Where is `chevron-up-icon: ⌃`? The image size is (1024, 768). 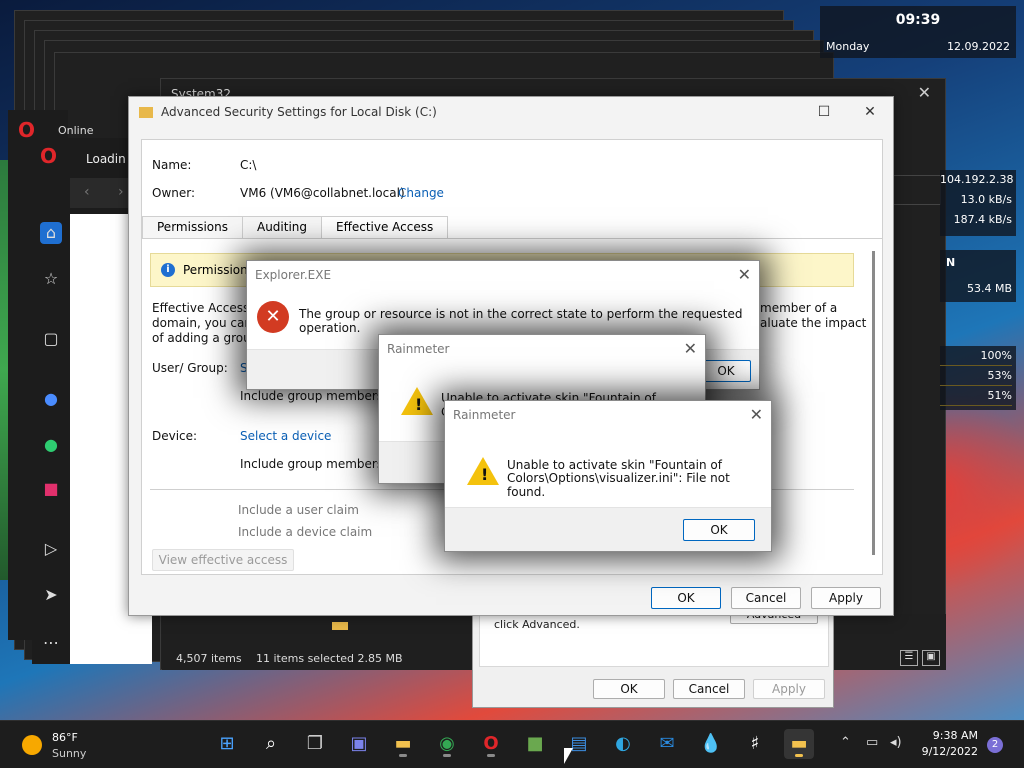 chevron-up-icon: ⌃ is located at coordinates (845, 742).